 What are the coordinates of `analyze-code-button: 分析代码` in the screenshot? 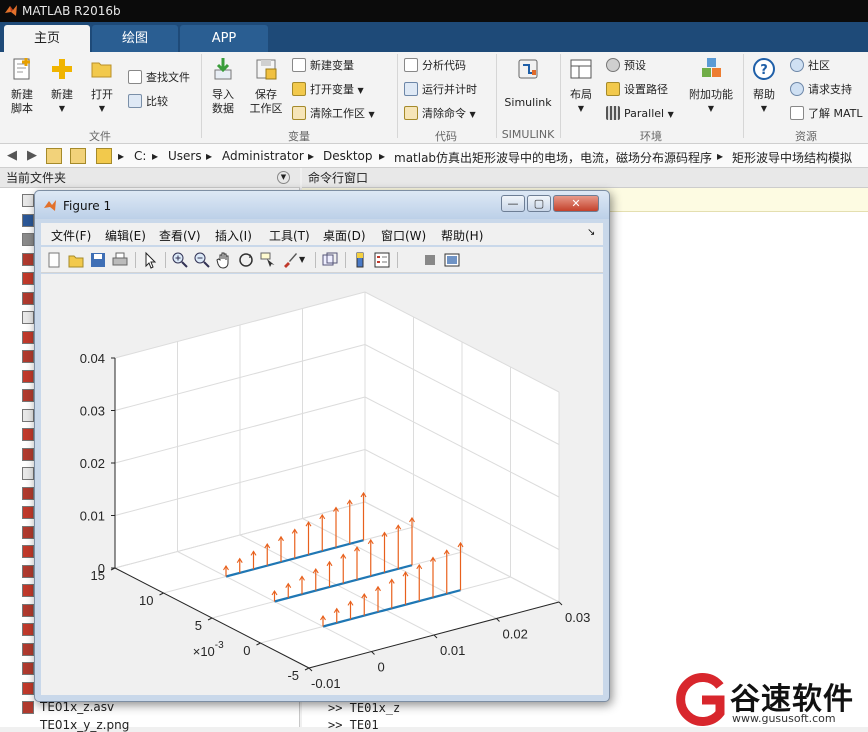 It's located at (435, 67).